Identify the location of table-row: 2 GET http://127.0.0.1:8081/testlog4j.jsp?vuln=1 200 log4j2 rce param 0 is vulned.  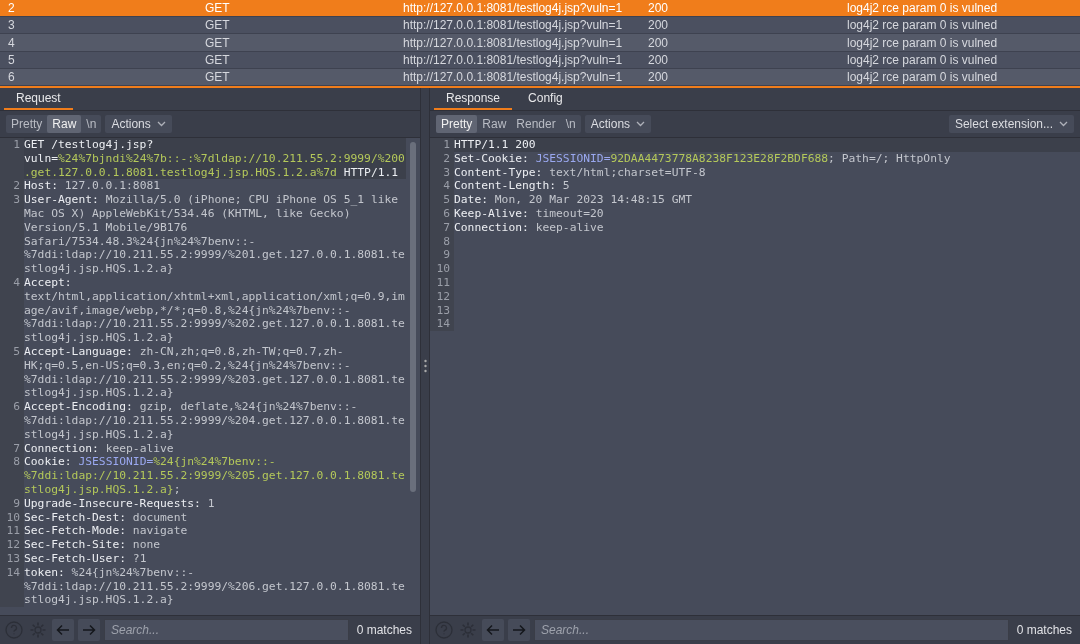
(540, 9).